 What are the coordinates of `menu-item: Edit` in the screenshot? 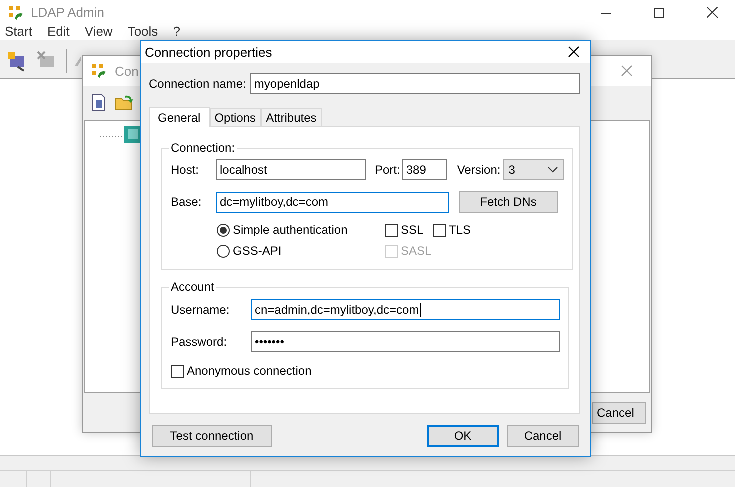 It's located at (59, 32).